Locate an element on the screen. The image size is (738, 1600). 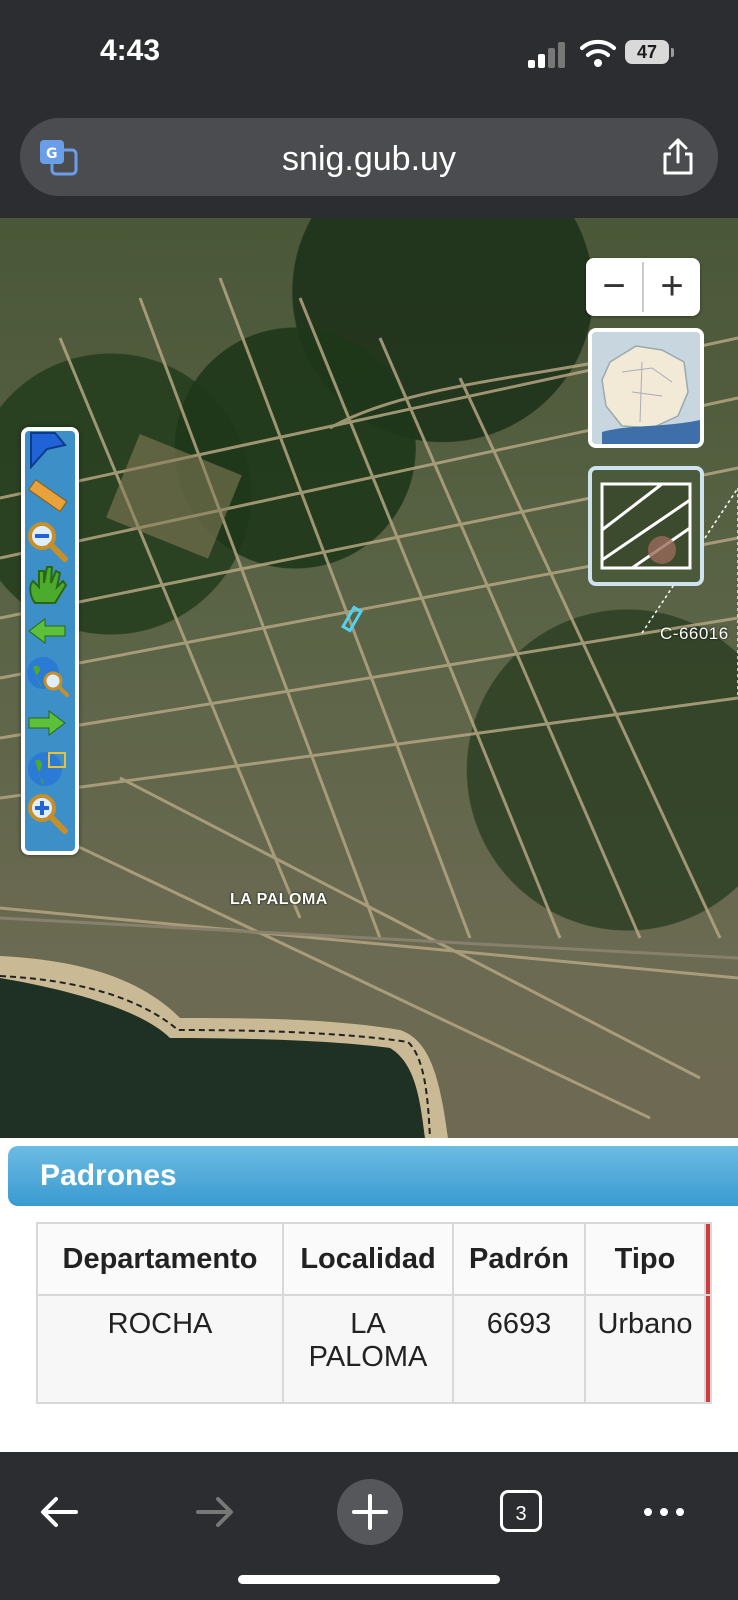
zoom-out-button: − is located at coordinates (614, 287).